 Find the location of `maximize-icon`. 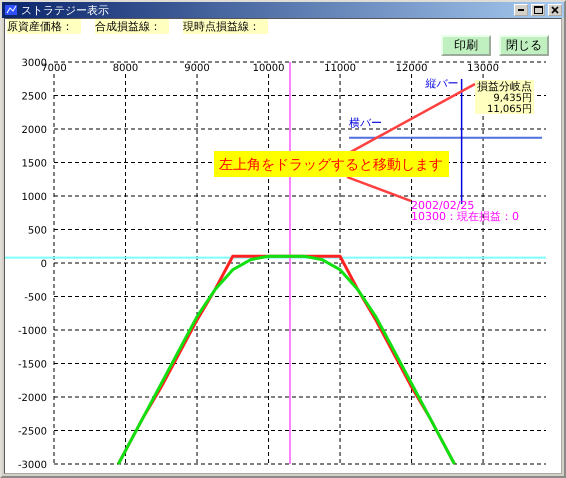

maximize-icon is located at coordinates (538, 10).